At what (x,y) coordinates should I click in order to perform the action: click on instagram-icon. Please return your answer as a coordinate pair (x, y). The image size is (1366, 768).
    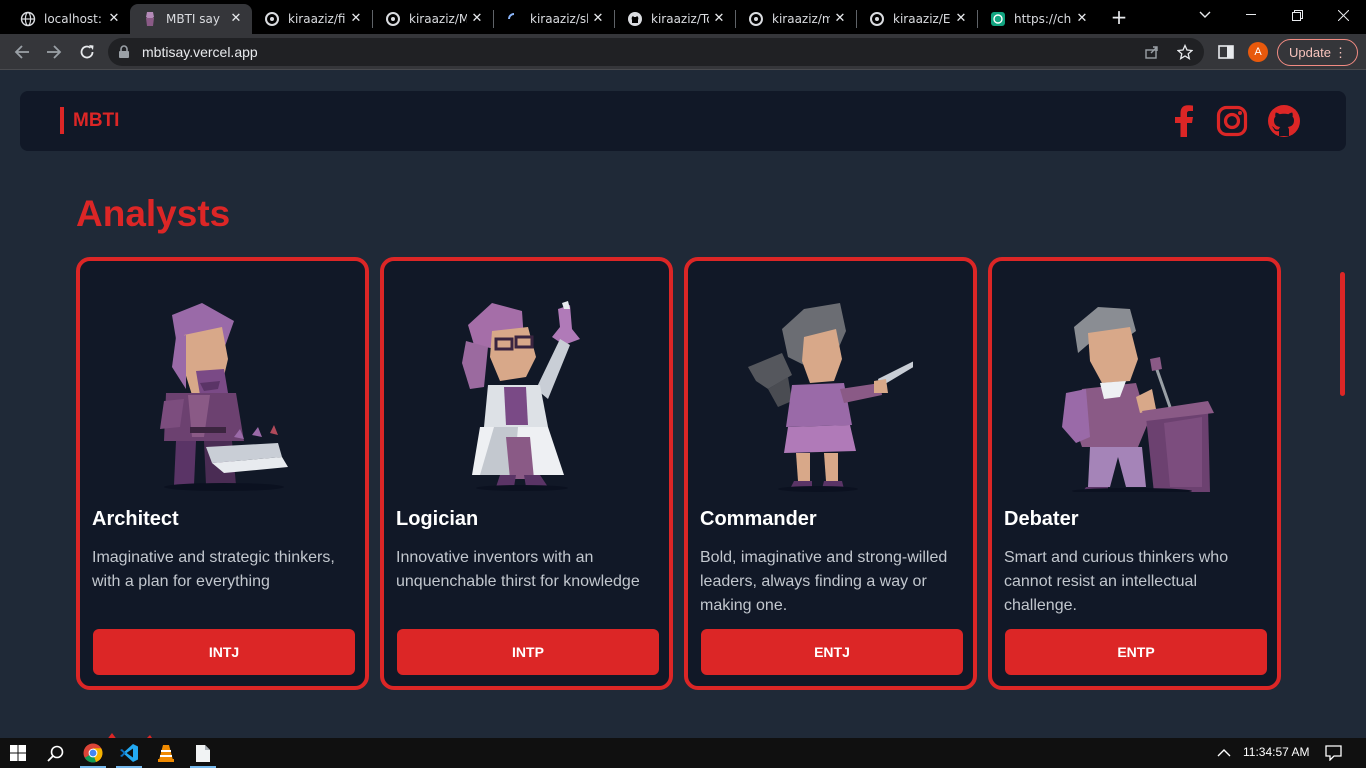
    Looking at the image, I should click on (1232, 121).